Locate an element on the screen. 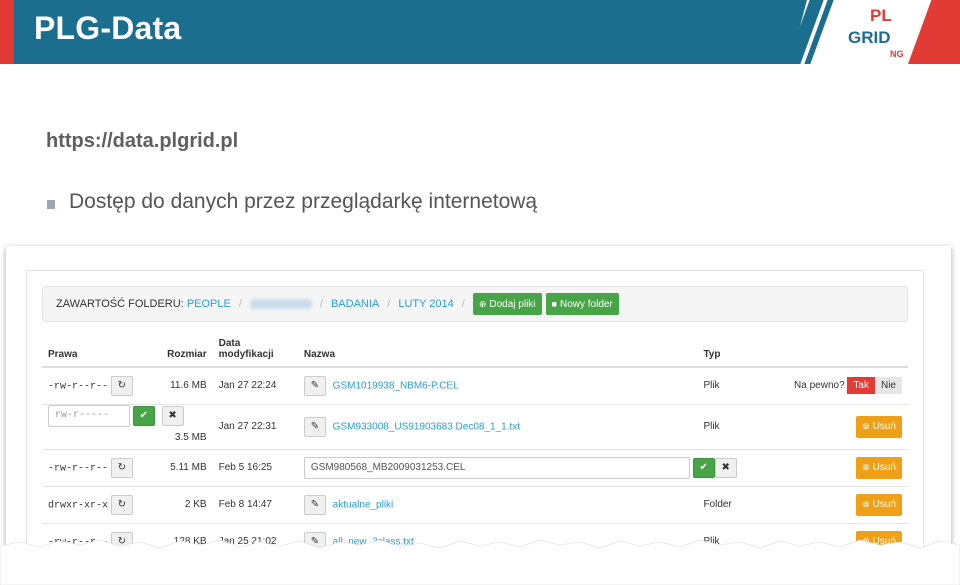 The width and height of the screenshot is (960, 585). date-value: Feb 8 14:47 is located at coordinates (255, 504).